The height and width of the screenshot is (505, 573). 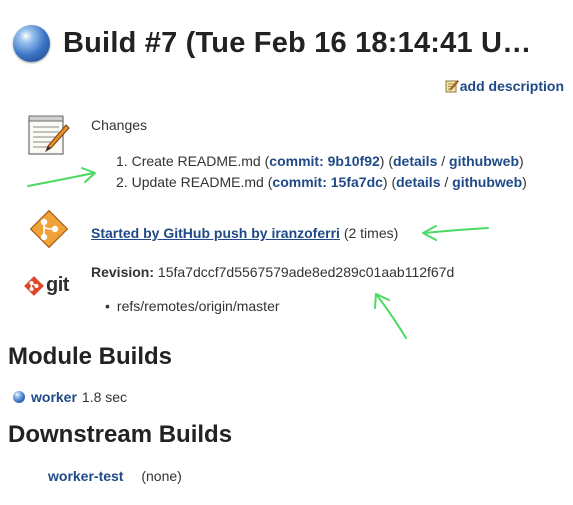 What do you see at coordinates (49, 135) in the screenshot?
I see `notepad-pencil-icon` at bounding box center [49, 135].